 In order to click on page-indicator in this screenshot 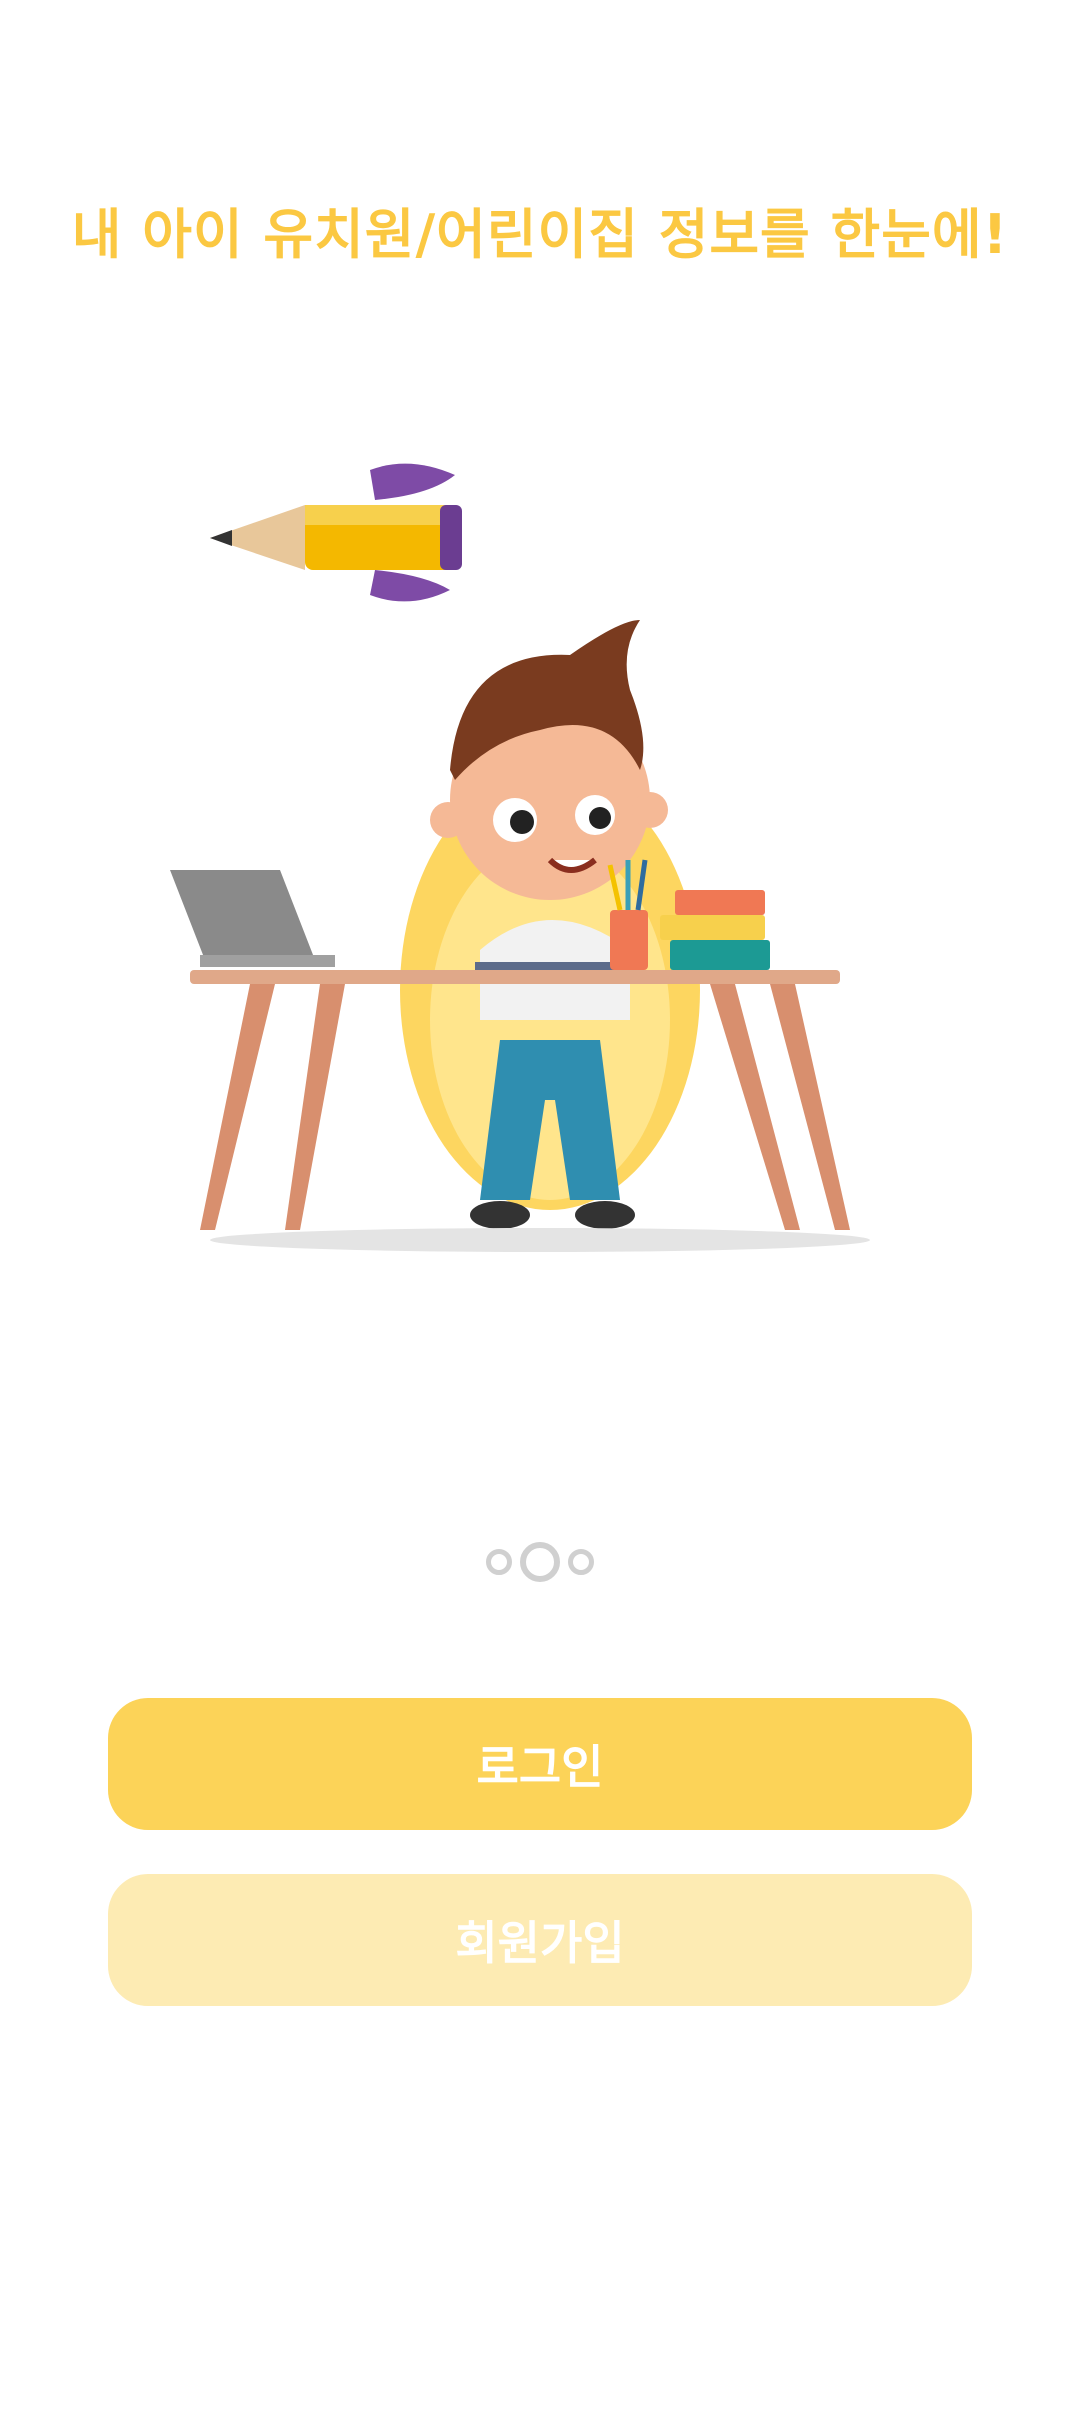, I will do `click(540, 1562)`.